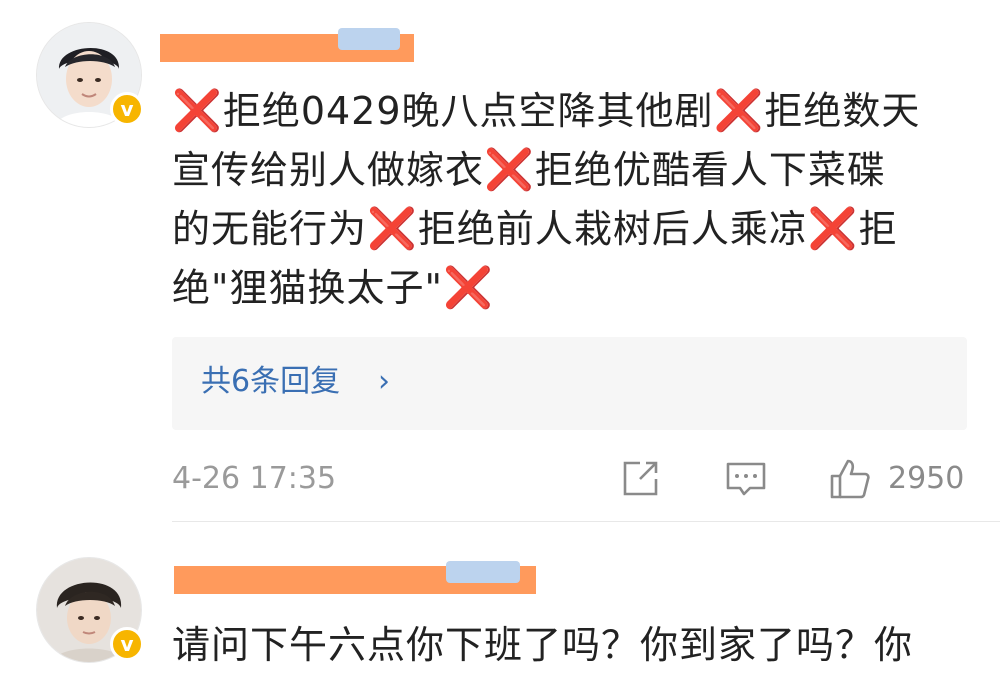 This screenshot has height=675, width=1000. Describe the element at coordinates (640, 479) in the screenshot. I see `share-icon` at that location.